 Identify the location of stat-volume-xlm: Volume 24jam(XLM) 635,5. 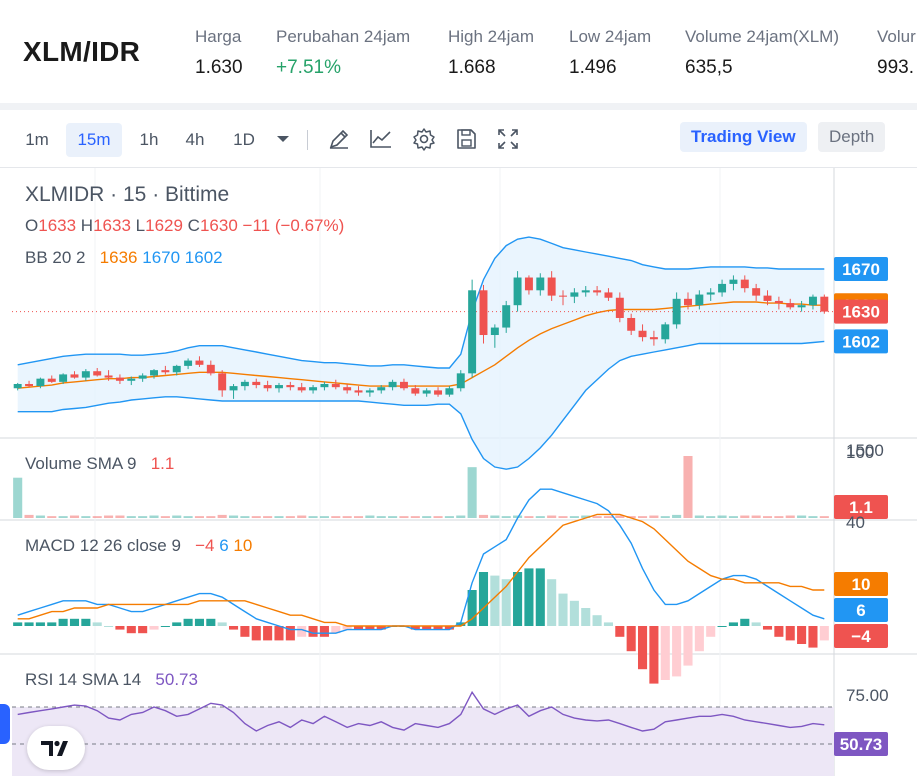
(762, 53).